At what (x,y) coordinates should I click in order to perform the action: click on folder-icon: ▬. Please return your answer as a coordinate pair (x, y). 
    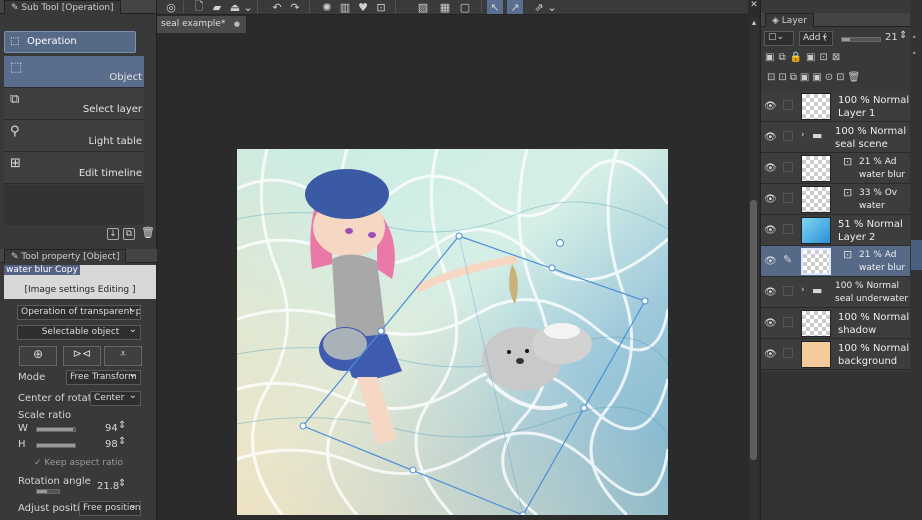
    Looking at the image, I should click on (817, 135).